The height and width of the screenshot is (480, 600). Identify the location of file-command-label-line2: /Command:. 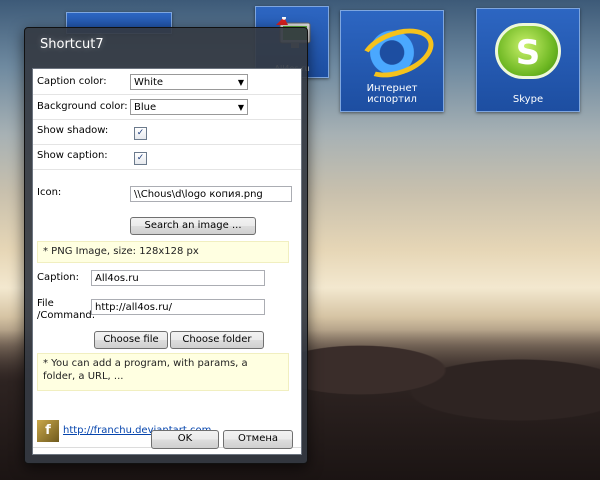
(66, 315).